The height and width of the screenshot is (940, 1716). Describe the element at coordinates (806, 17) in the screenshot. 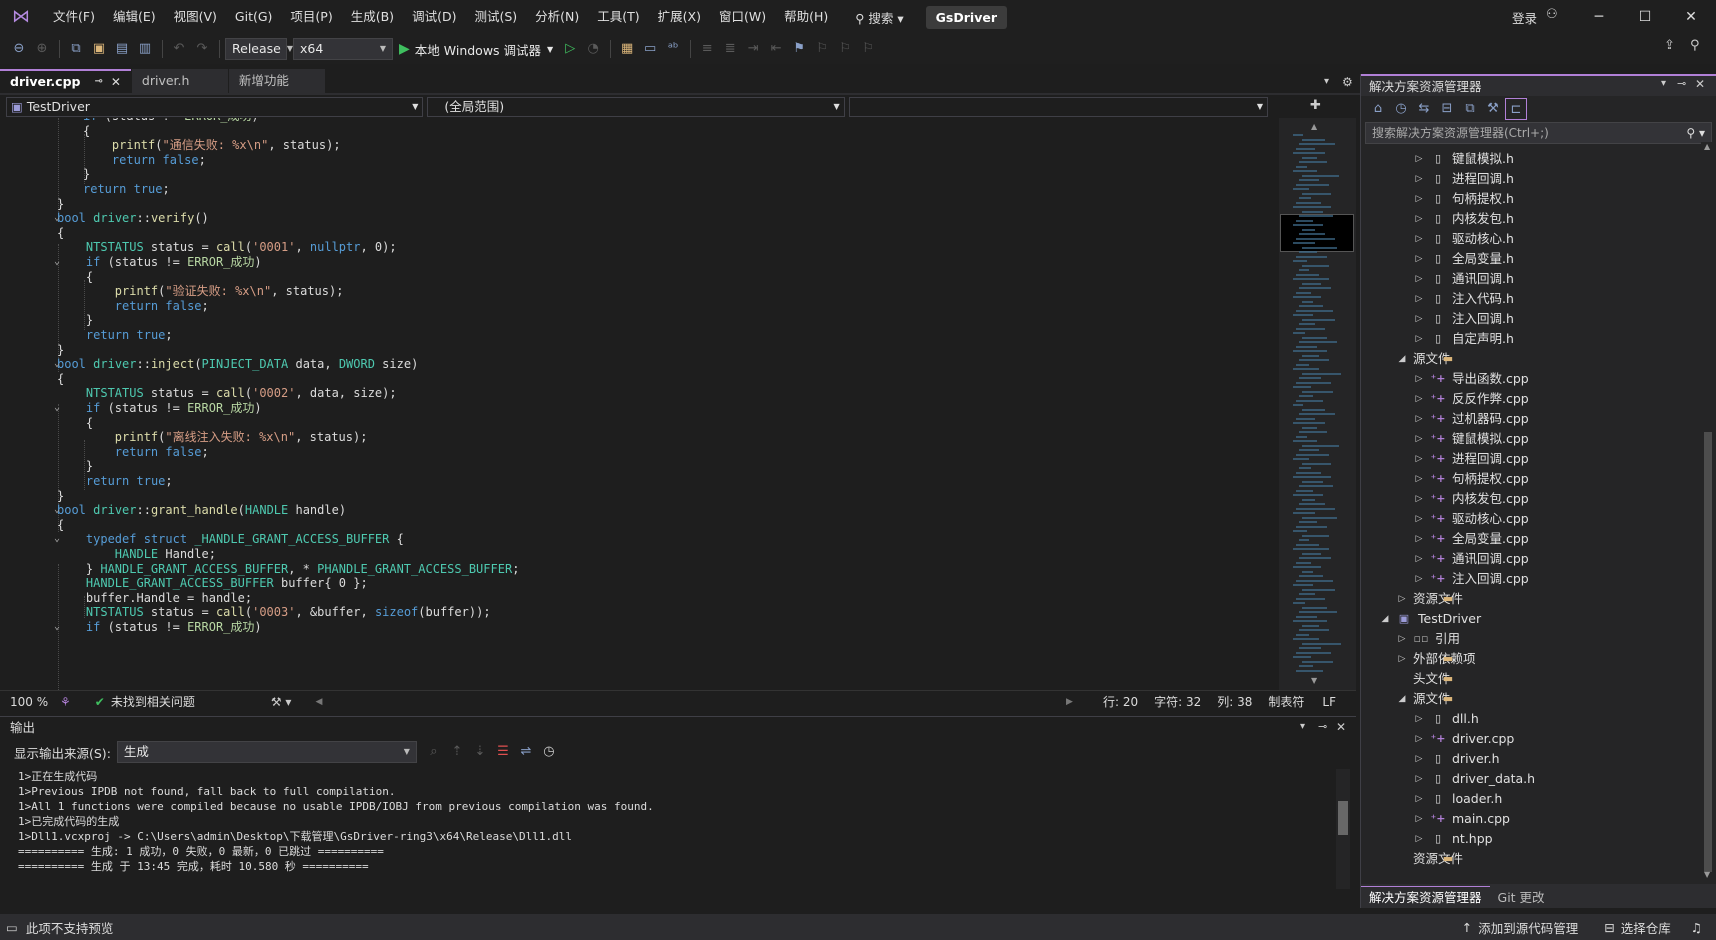

I see `menu-item: 帮助(H)` at that location.